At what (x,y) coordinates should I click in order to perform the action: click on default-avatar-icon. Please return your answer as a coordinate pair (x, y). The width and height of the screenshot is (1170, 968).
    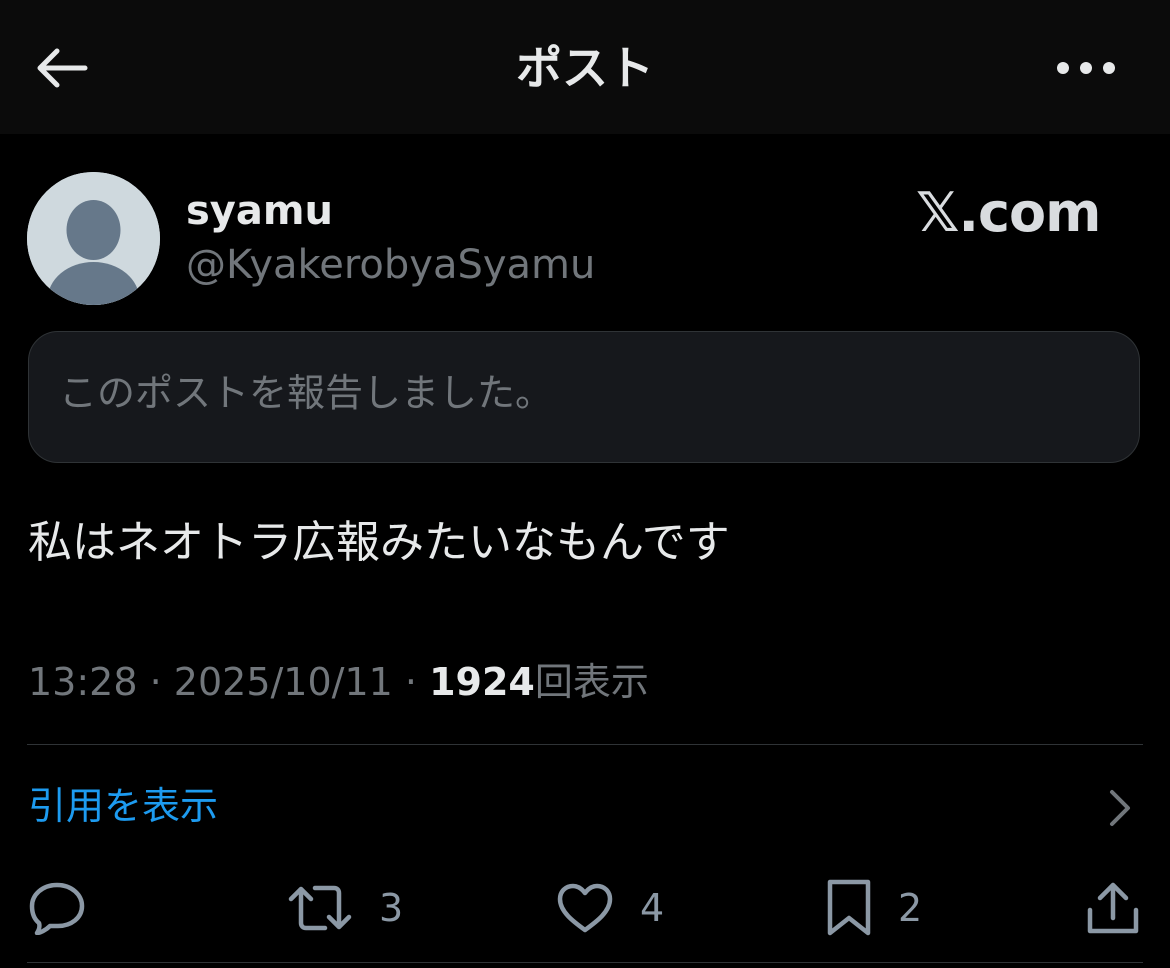
    Looking at the image, I should click on (93, 238).